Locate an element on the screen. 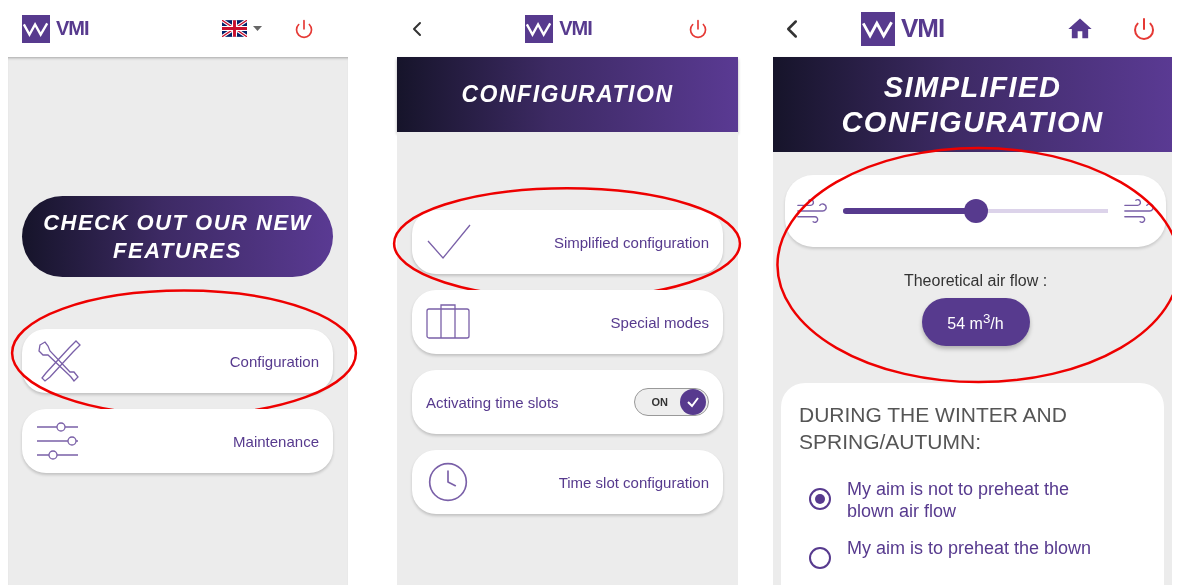 The width and height of the screenshot is (1182, 585). news-banner-button: CHECK OUT OUR NEW FEATURES is located at coordinates (177, 236).